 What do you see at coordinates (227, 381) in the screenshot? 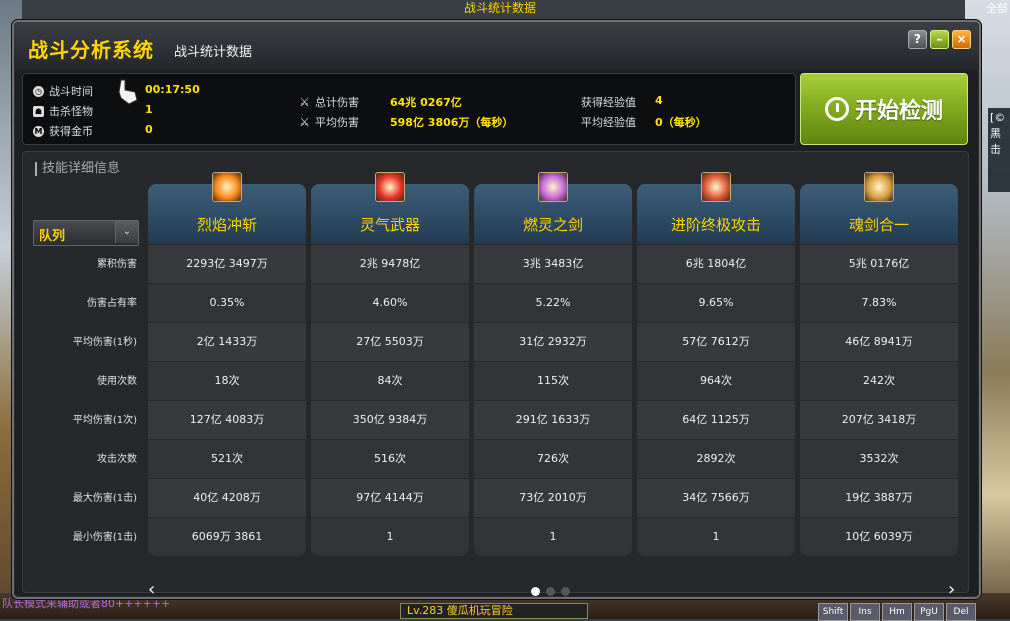
I see `table-cell: 18次` at bounding box center [227, 381].